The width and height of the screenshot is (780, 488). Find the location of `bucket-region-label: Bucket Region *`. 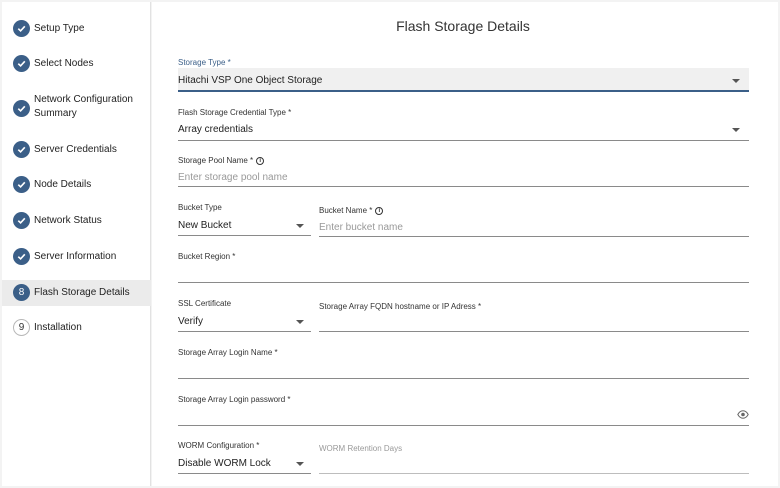

bucket-region-label: Bucket Region * is located at coordinates (207, 256).